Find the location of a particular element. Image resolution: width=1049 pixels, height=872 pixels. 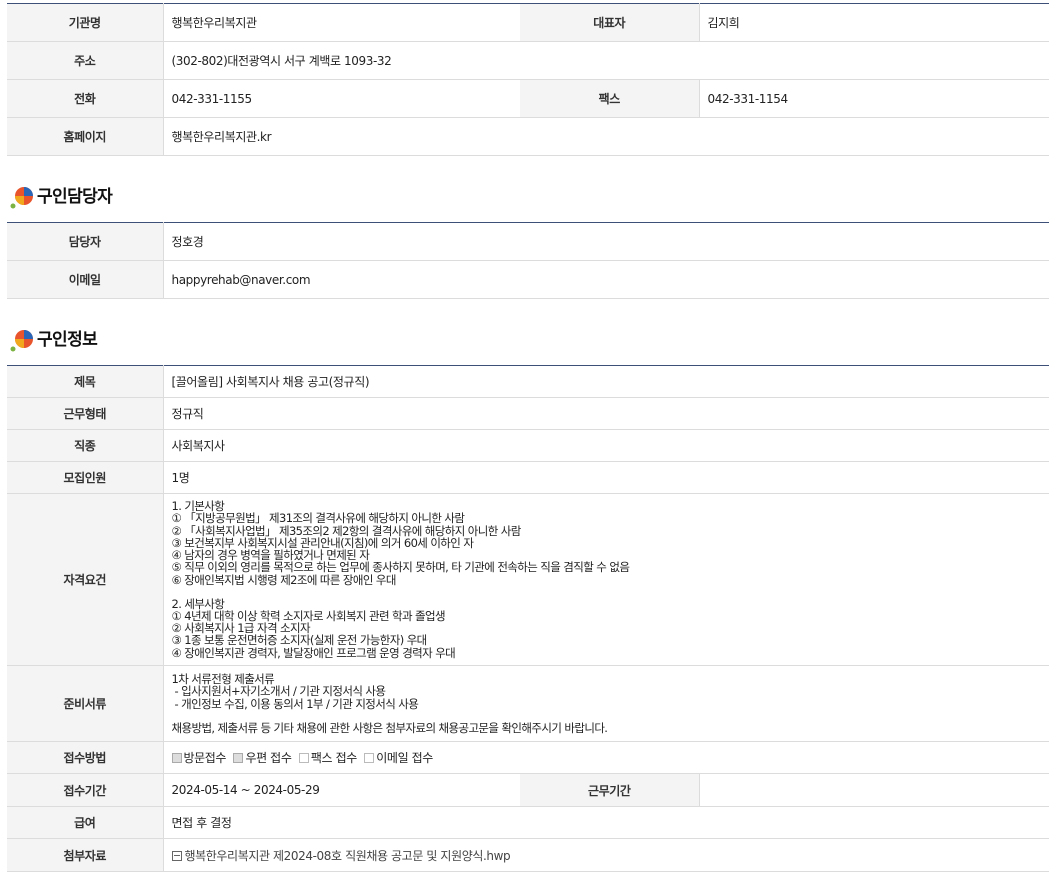

email-label: 이메일 is located at coordinates (85, 279).